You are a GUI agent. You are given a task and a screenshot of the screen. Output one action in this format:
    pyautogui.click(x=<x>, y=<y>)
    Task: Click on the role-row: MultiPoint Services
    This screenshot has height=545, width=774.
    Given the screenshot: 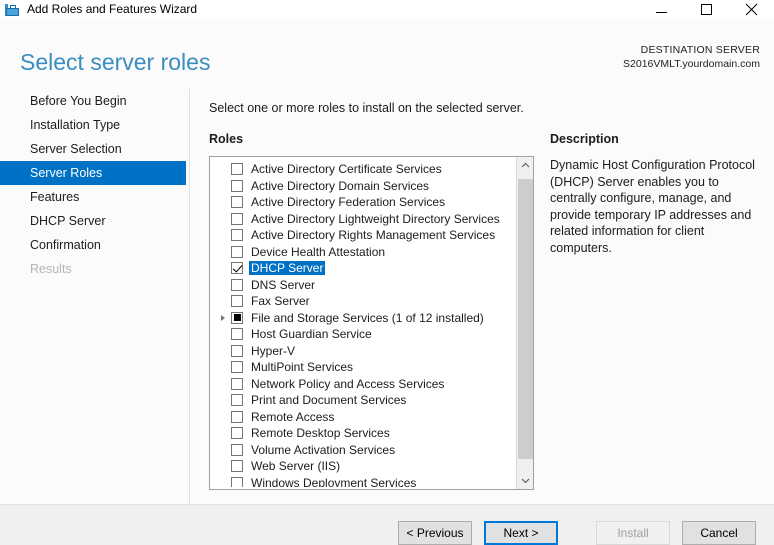 What is the action you would take?
    pyautogui.click(x=363, y=367)
    